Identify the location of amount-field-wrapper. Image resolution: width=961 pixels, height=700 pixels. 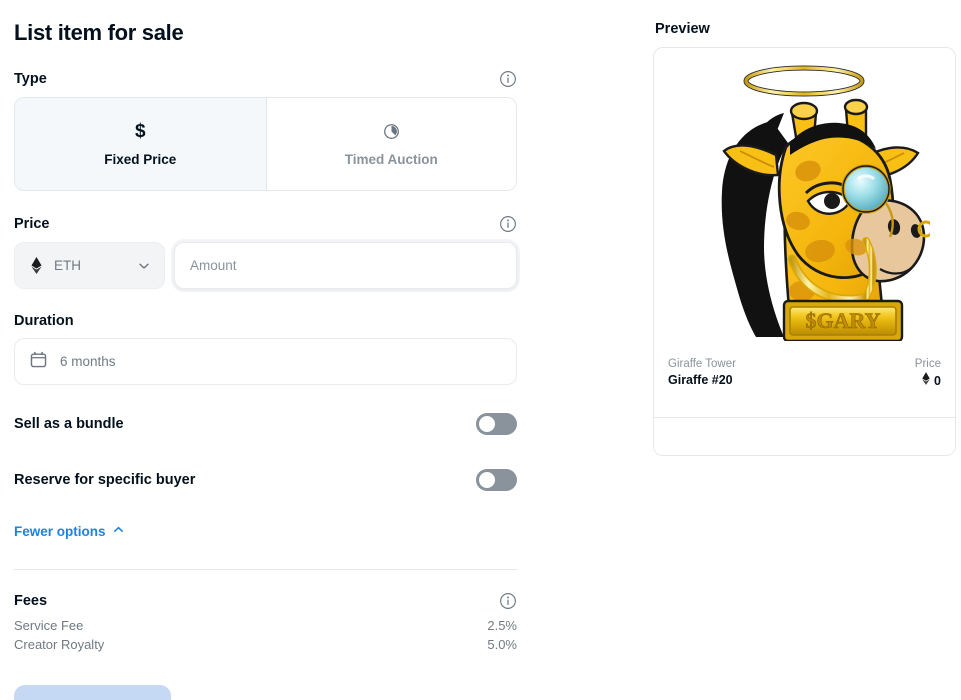
(345, 265).